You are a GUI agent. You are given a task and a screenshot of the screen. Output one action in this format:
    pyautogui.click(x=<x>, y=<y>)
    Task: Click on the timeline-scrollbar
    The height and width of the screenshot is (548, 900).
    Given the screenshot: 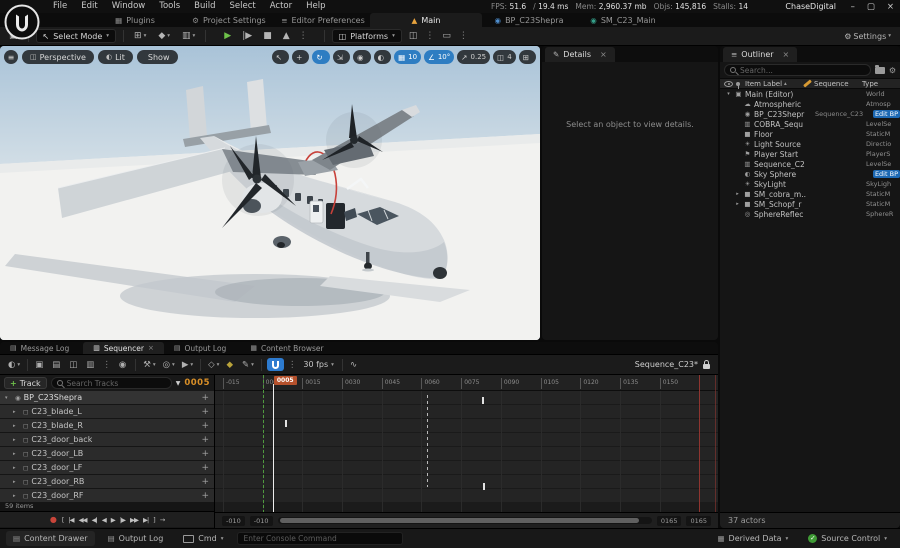 What is the action you would take?
    pyautogui.click(x=464, y=520)
    